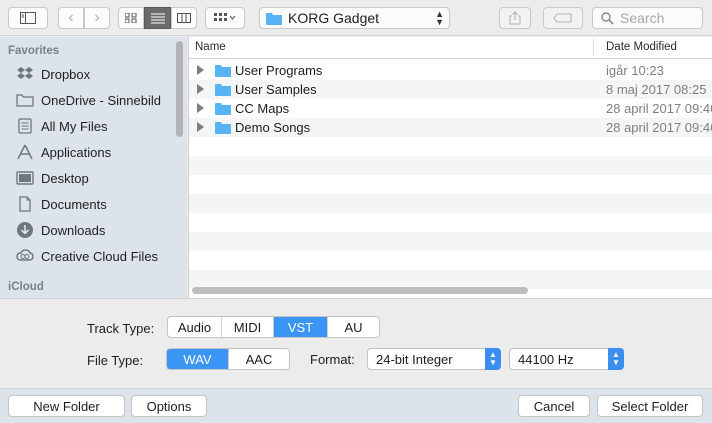  What do you see at coordinates (101, 100) in the screenshot?
I see `sidebar-item-label: OneDrive - Sinnebild` at bounding box center [101, 100].